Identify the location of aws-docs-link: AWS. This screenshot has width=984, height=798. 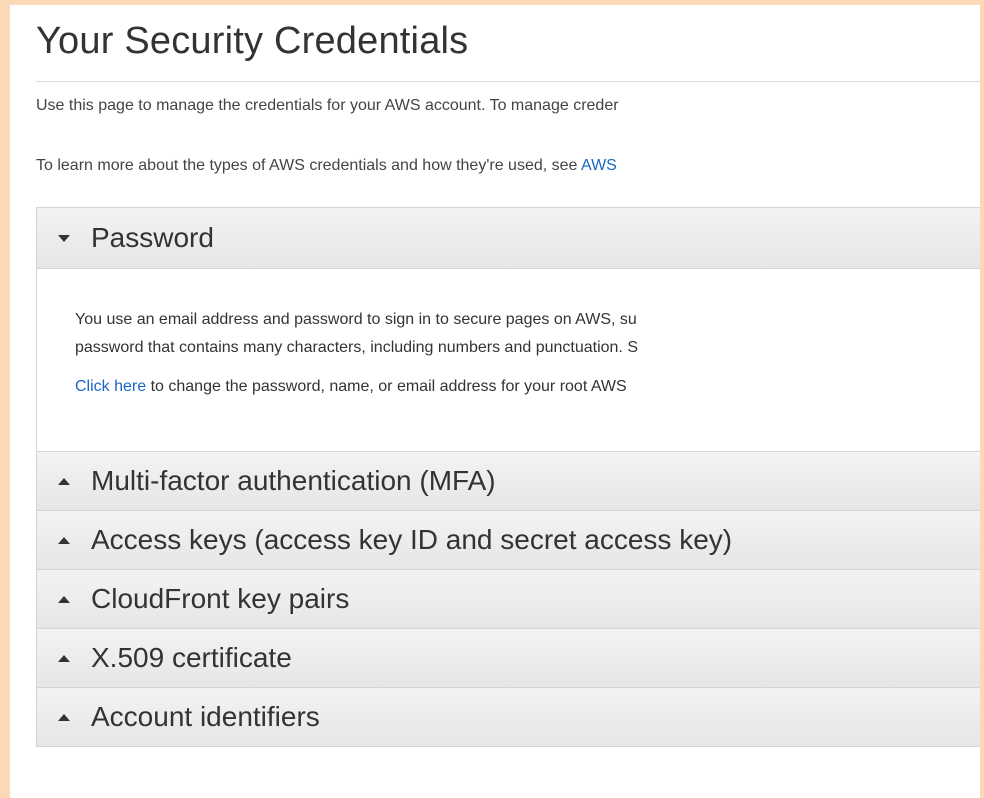
(599, 165).